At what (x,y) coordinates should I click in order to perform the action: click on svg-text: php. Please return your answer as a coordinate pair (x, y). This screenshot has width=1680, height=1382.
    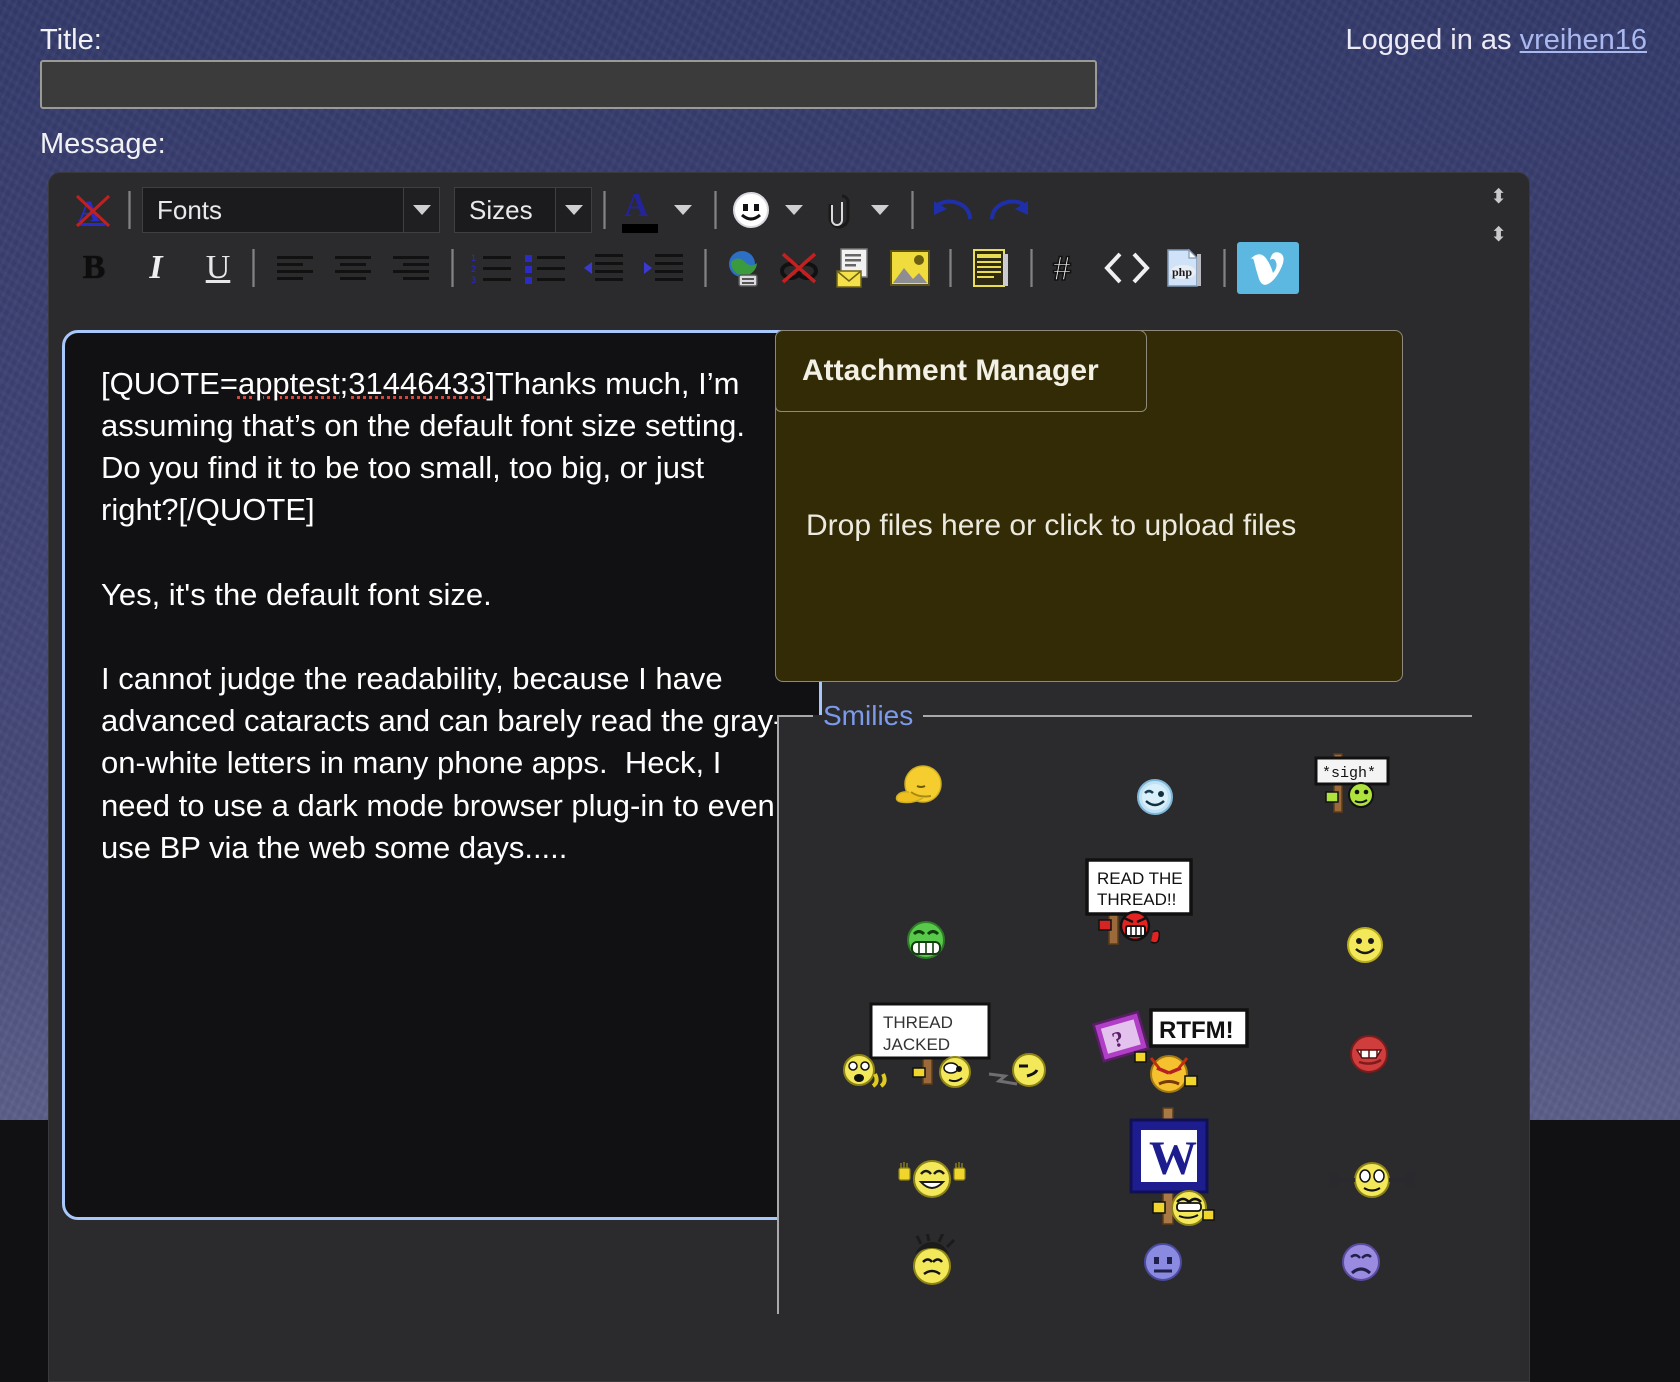
    Looking at the image, I should click on (1182, 272).